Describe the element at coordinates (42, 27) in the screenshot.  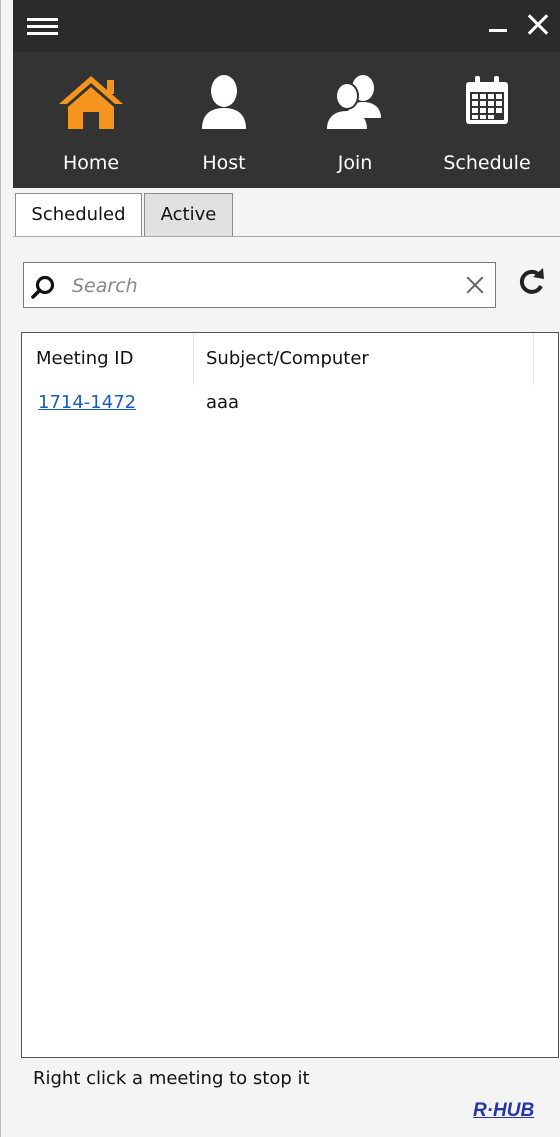
I see `hamburger-icon` at that location.